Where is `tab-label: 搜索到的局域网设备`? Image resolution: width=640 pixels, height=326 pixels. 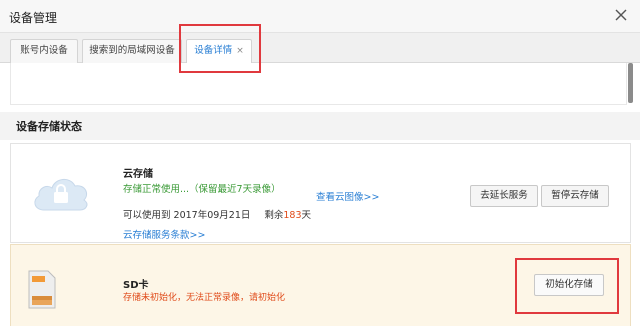
tab-label: 搜索到的局域网设备 is located at coordinates (132, 50).